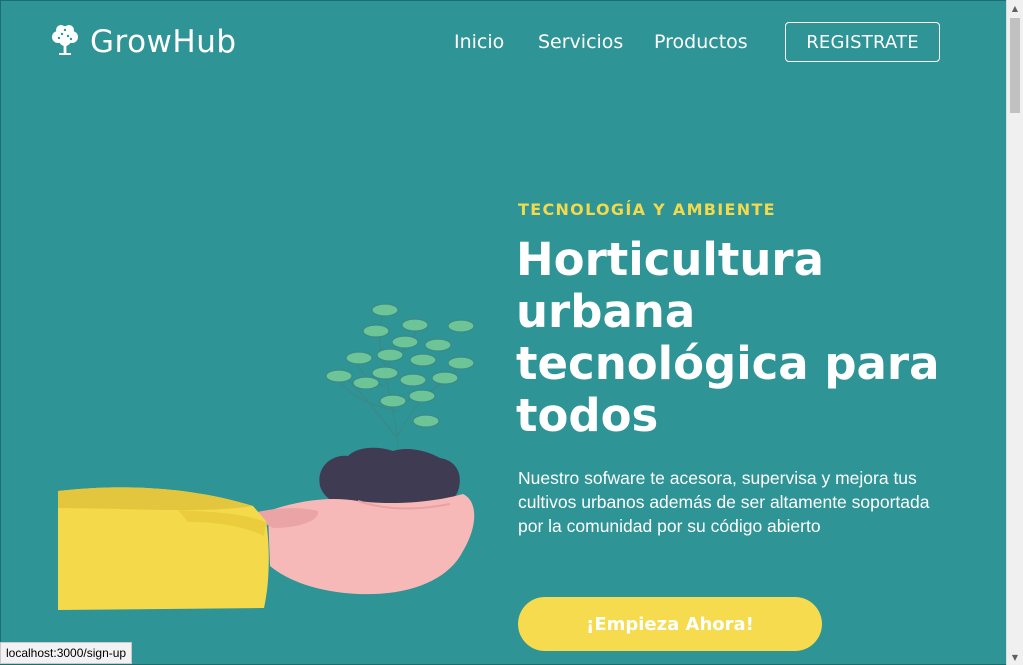 The image size is (1023, 665). What do you see at coordinates (647, 209) in the screenshot?
I see `hero-eyebrow: TECNOLOGÍA Y AMBIENTE` at bounding box center [647, 209].